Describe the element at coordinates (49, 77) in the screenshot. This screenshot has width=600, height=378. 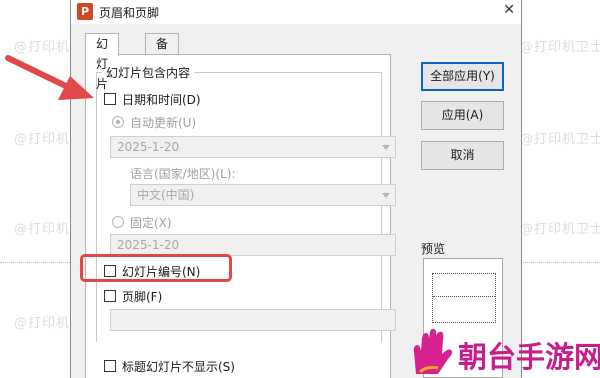
I see `annotation-arrow-icon` at that location.